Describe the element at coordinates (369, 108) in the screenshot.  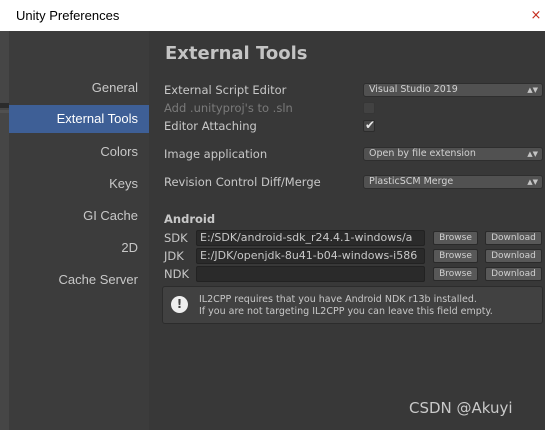
I see `add-unityproj-checkbox` at that location.